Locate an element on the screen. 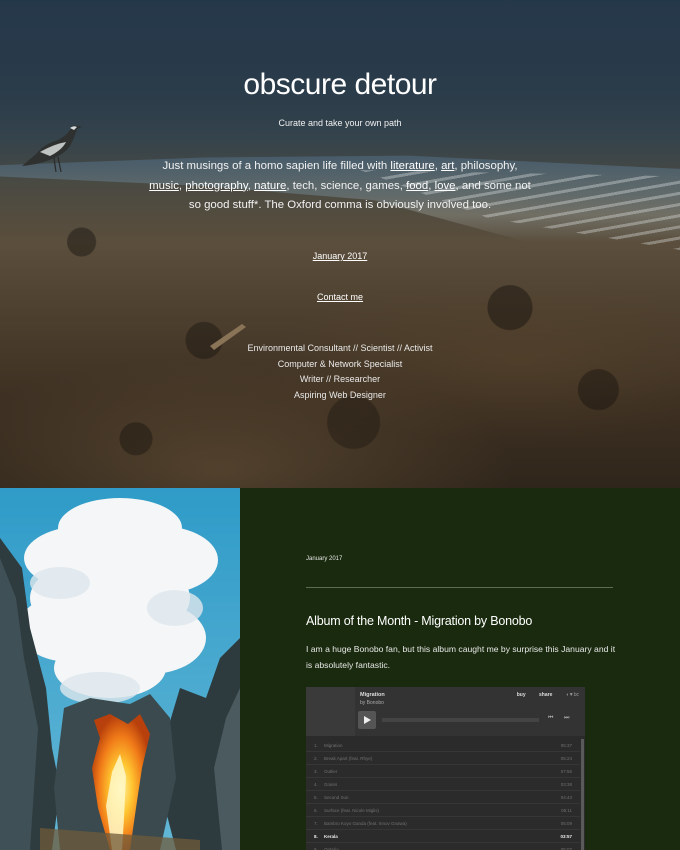 The height and width of the screenshot is (850, 680). archive-link: January 2017 is located at coordinates (340, 256).